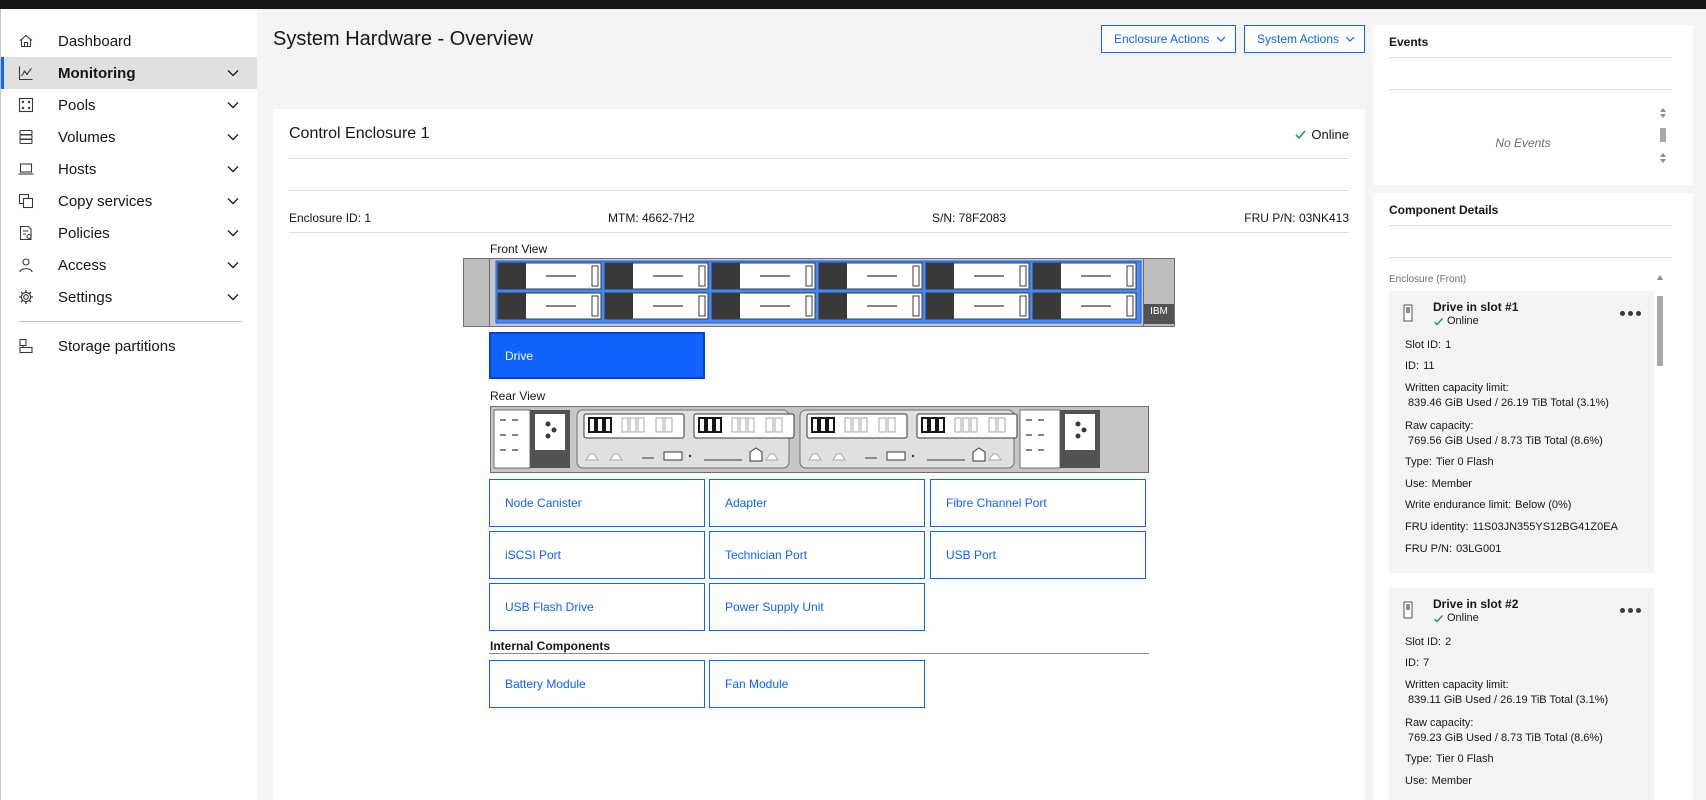  I want to click on sidebar-item-hosts: Hosts, so click(129, 169).